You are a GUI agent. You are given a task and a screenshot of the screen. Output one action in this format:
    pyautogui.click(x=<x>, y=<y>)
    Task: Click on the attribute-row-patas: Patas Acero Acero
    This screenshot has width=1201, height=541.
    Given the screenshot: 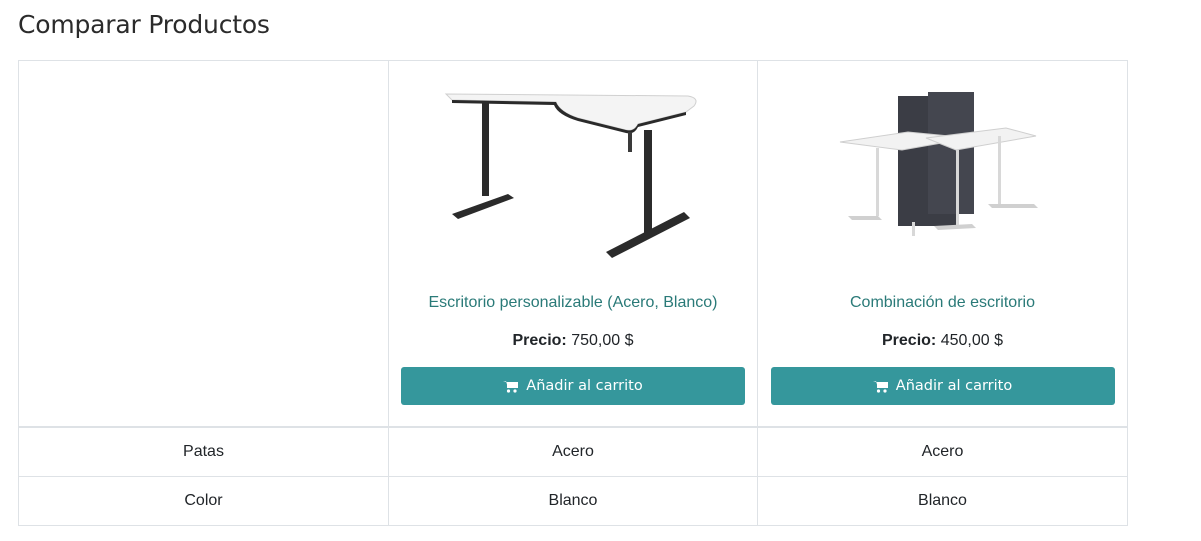 What is the action you would take?
    pyautogui.click(x=573, y=451)
    